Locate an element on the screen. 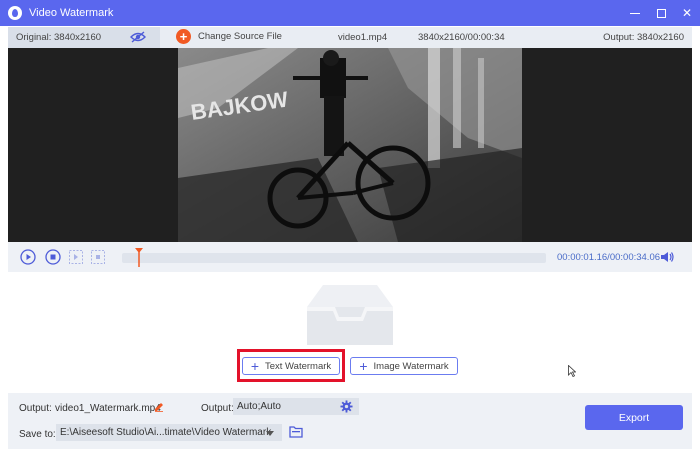 The width and height of the screenshot is (700, 457). maximize-icon is located at coordinates (661, 13).